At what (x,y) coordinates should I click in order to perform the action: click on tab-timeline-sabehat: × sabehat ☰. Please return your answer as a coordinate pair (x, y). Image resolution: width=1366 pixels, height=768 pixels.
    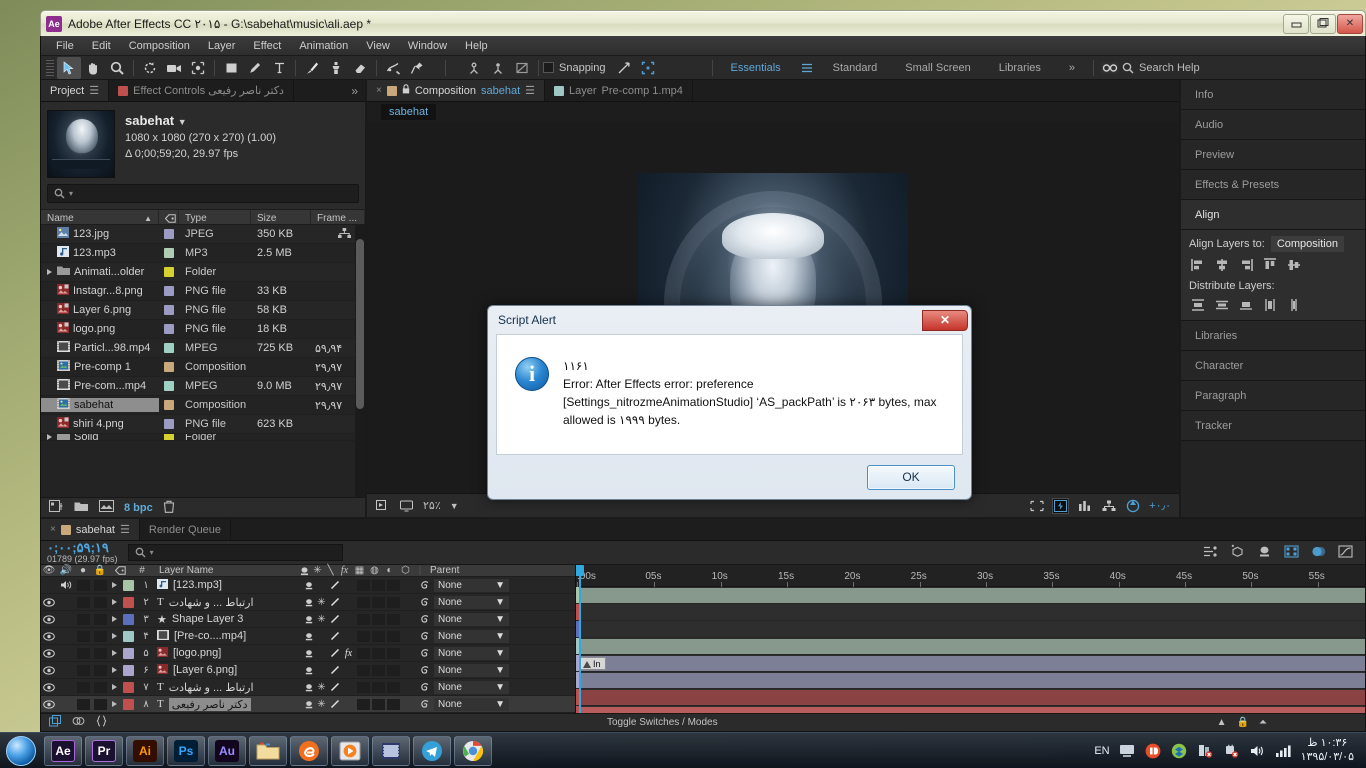
    Looking at the image, I should click on (90, 529).